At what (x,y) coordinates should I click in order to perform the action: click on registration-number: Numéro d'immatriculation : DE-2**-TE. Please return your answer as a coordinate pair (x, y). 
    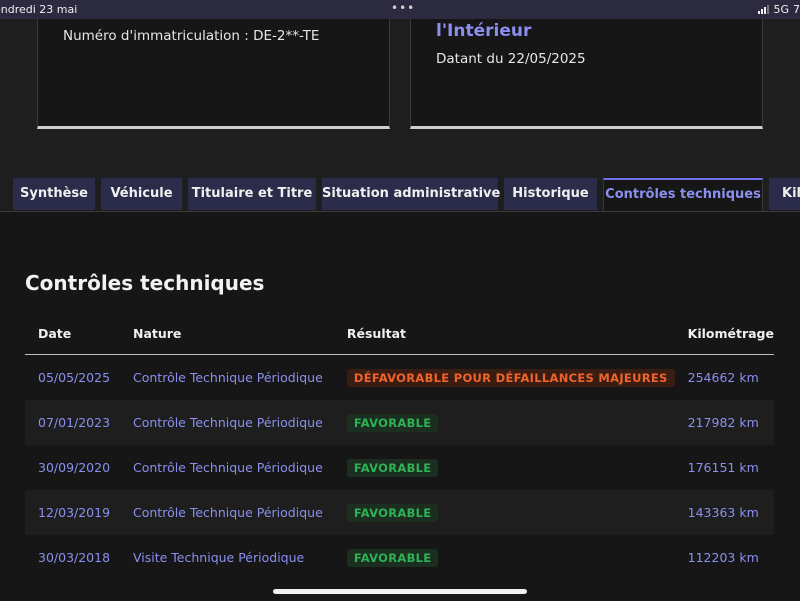
    Looking at the image, I should click on (191, 36).